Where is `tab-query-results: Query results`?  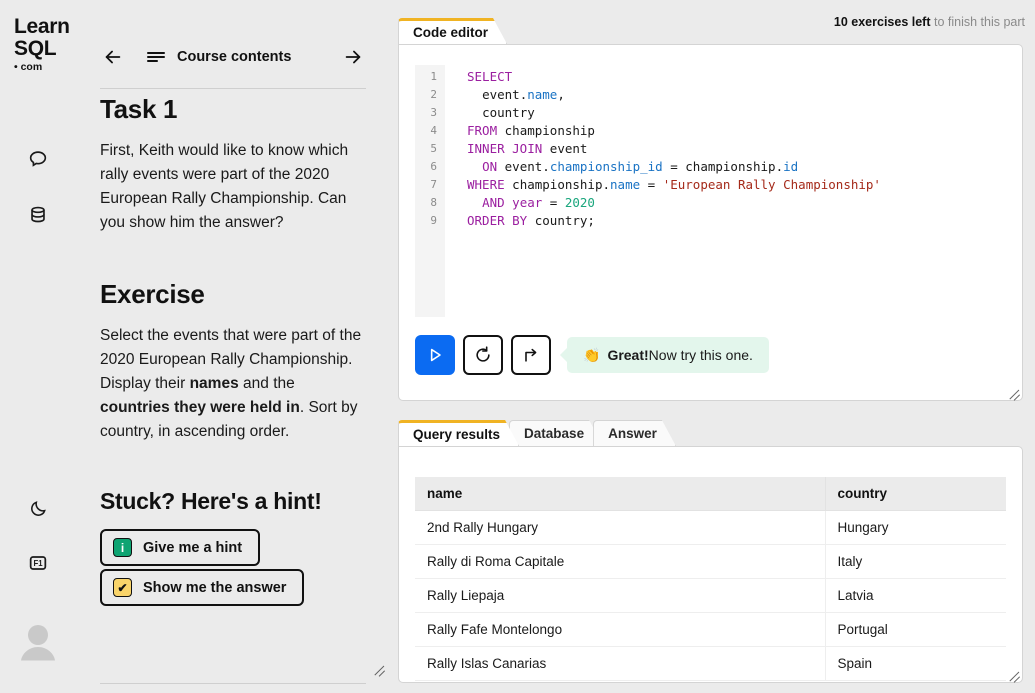 tab-query-results: Query results is located at coordinates (458, 433).